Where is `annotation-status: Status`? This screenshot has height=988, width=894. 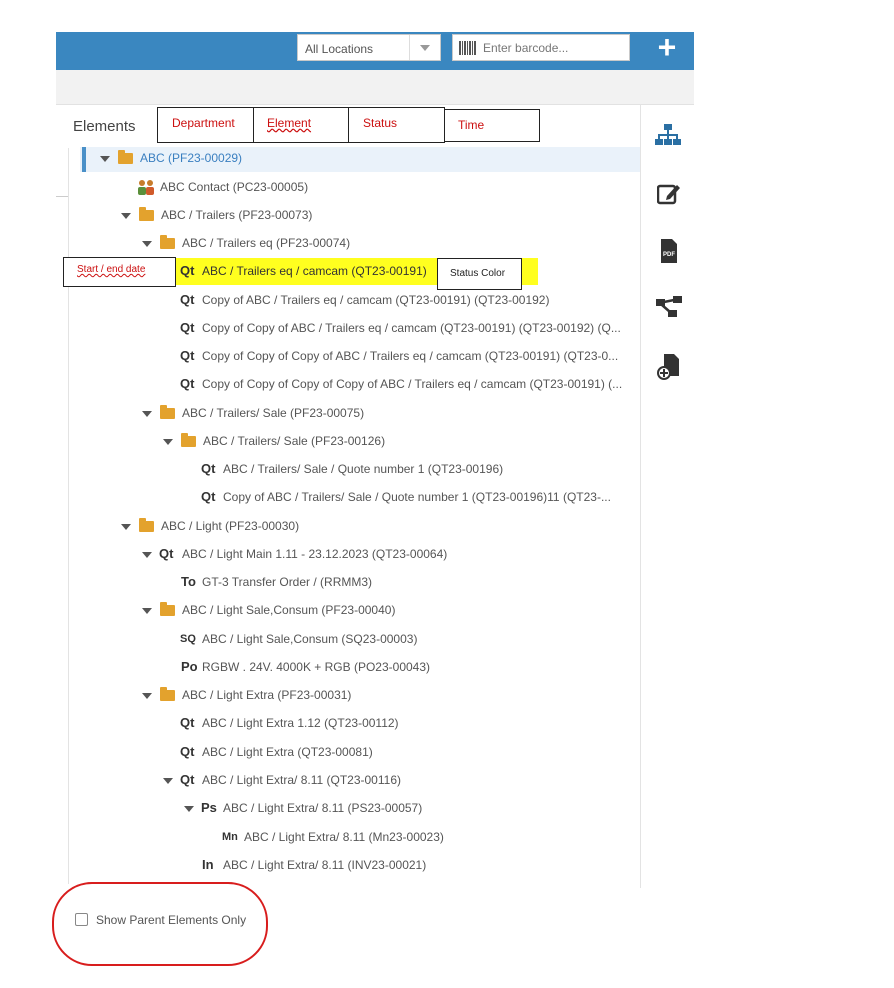 annotation-status: Status is located at coordinates (396, 125).